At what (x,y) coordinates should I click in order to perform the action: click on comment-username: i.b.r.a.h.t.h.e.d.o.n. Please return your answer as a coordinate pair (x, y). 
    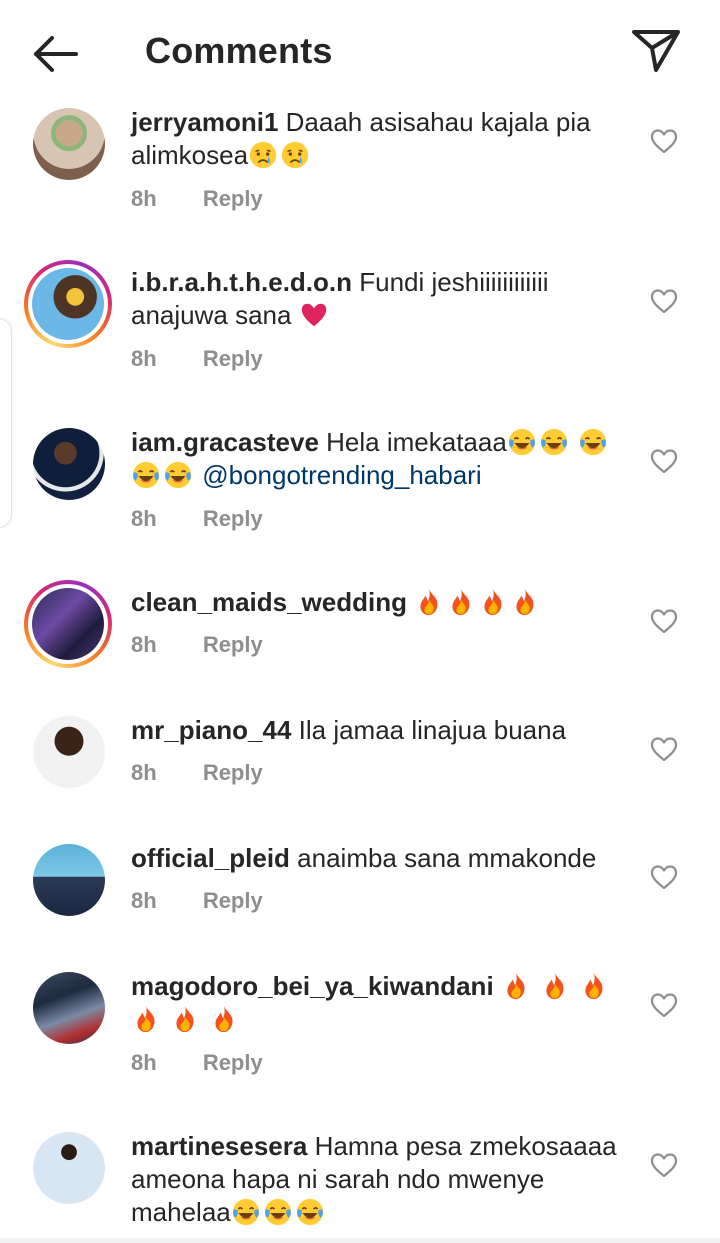
    Looking at the image, I should click on (241, 282).